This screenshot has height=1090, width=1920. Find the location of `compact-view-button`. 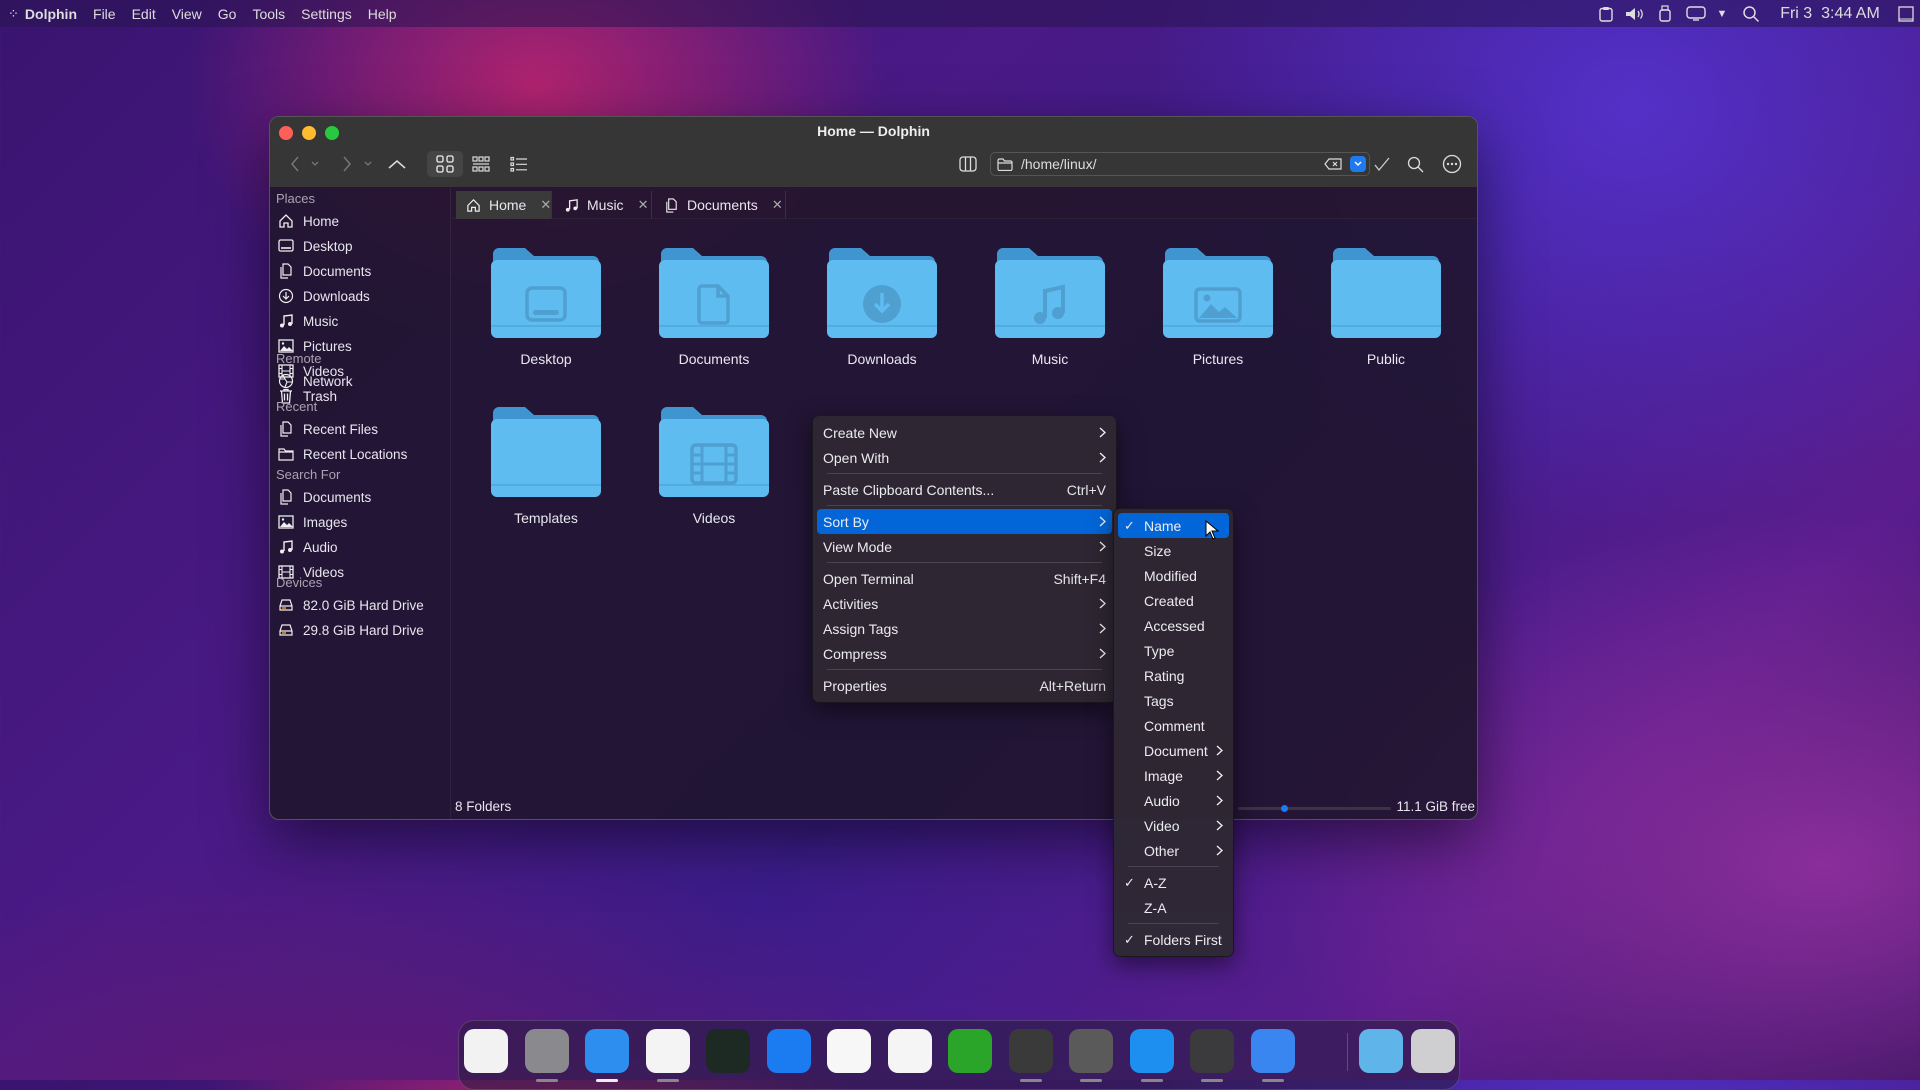

compact-view-button is located at coordinates (481, 164).